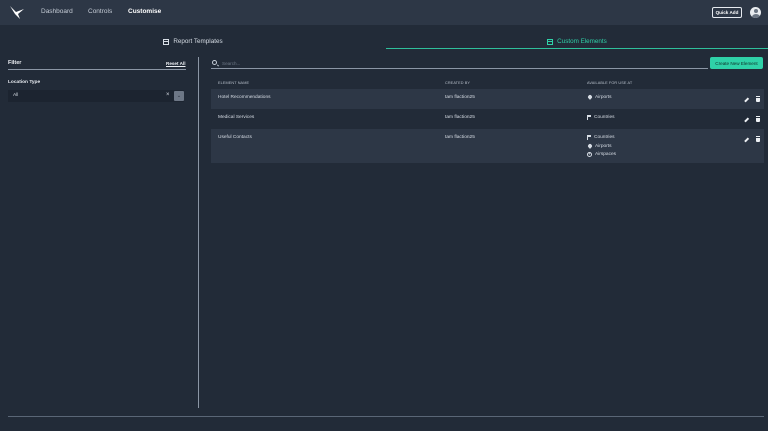 The width and height of the screenshot is (768, 431). I want to click on filter-title: Filter, so click(15, 63).